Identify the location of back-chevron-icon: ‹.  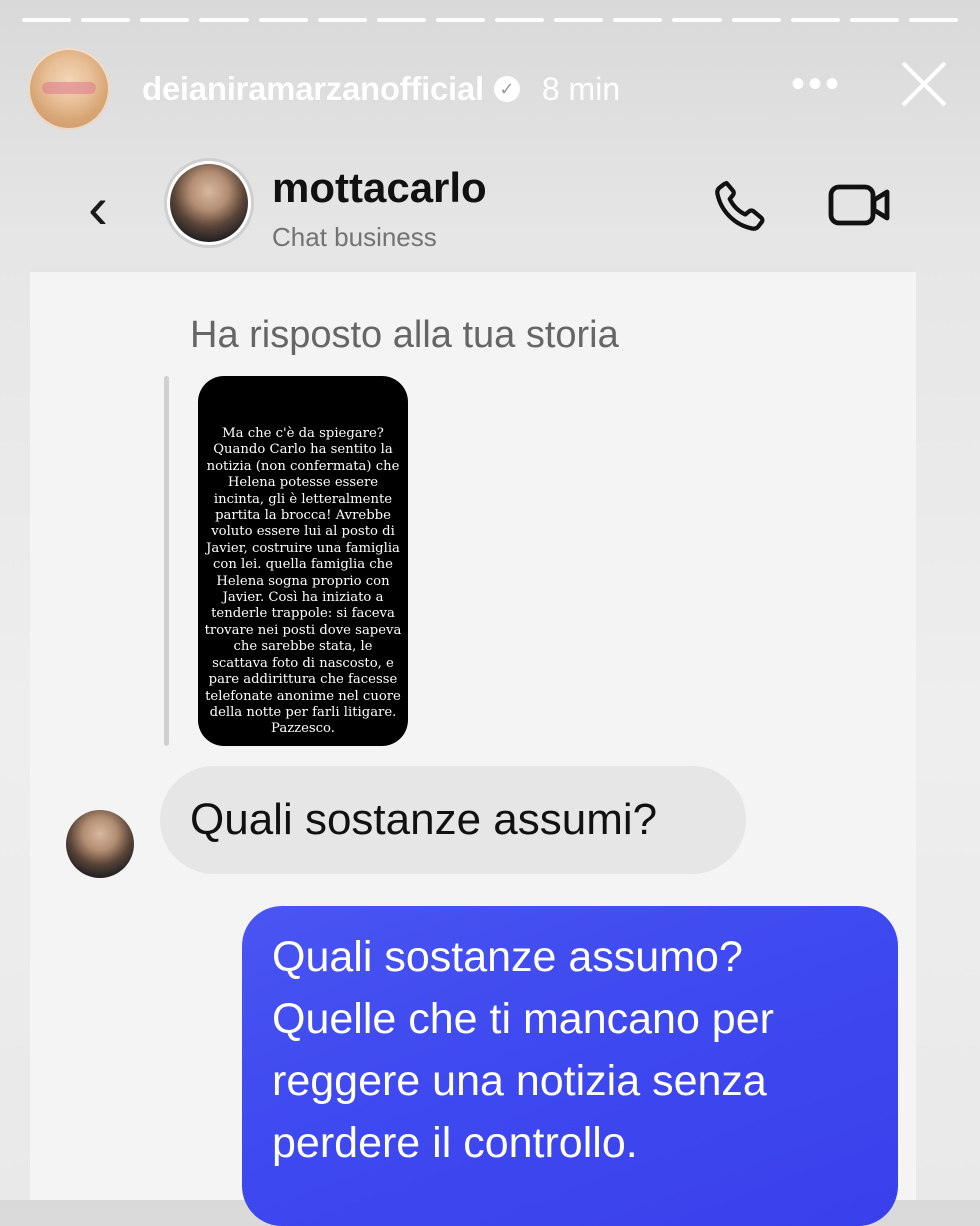
(98, 208).